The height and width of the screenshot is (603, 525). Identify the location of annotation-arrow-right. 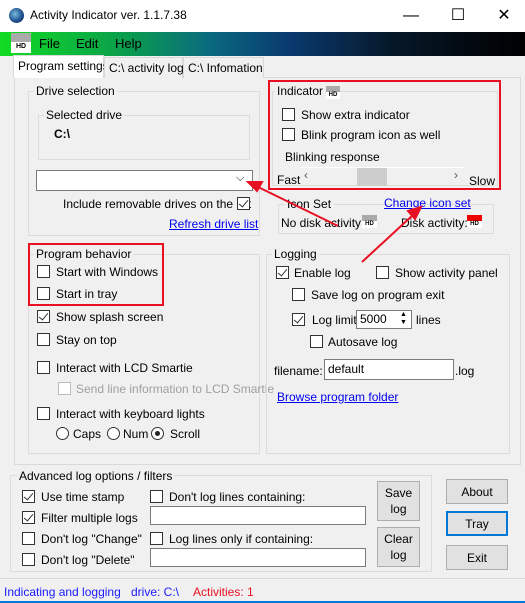
(388, 238).